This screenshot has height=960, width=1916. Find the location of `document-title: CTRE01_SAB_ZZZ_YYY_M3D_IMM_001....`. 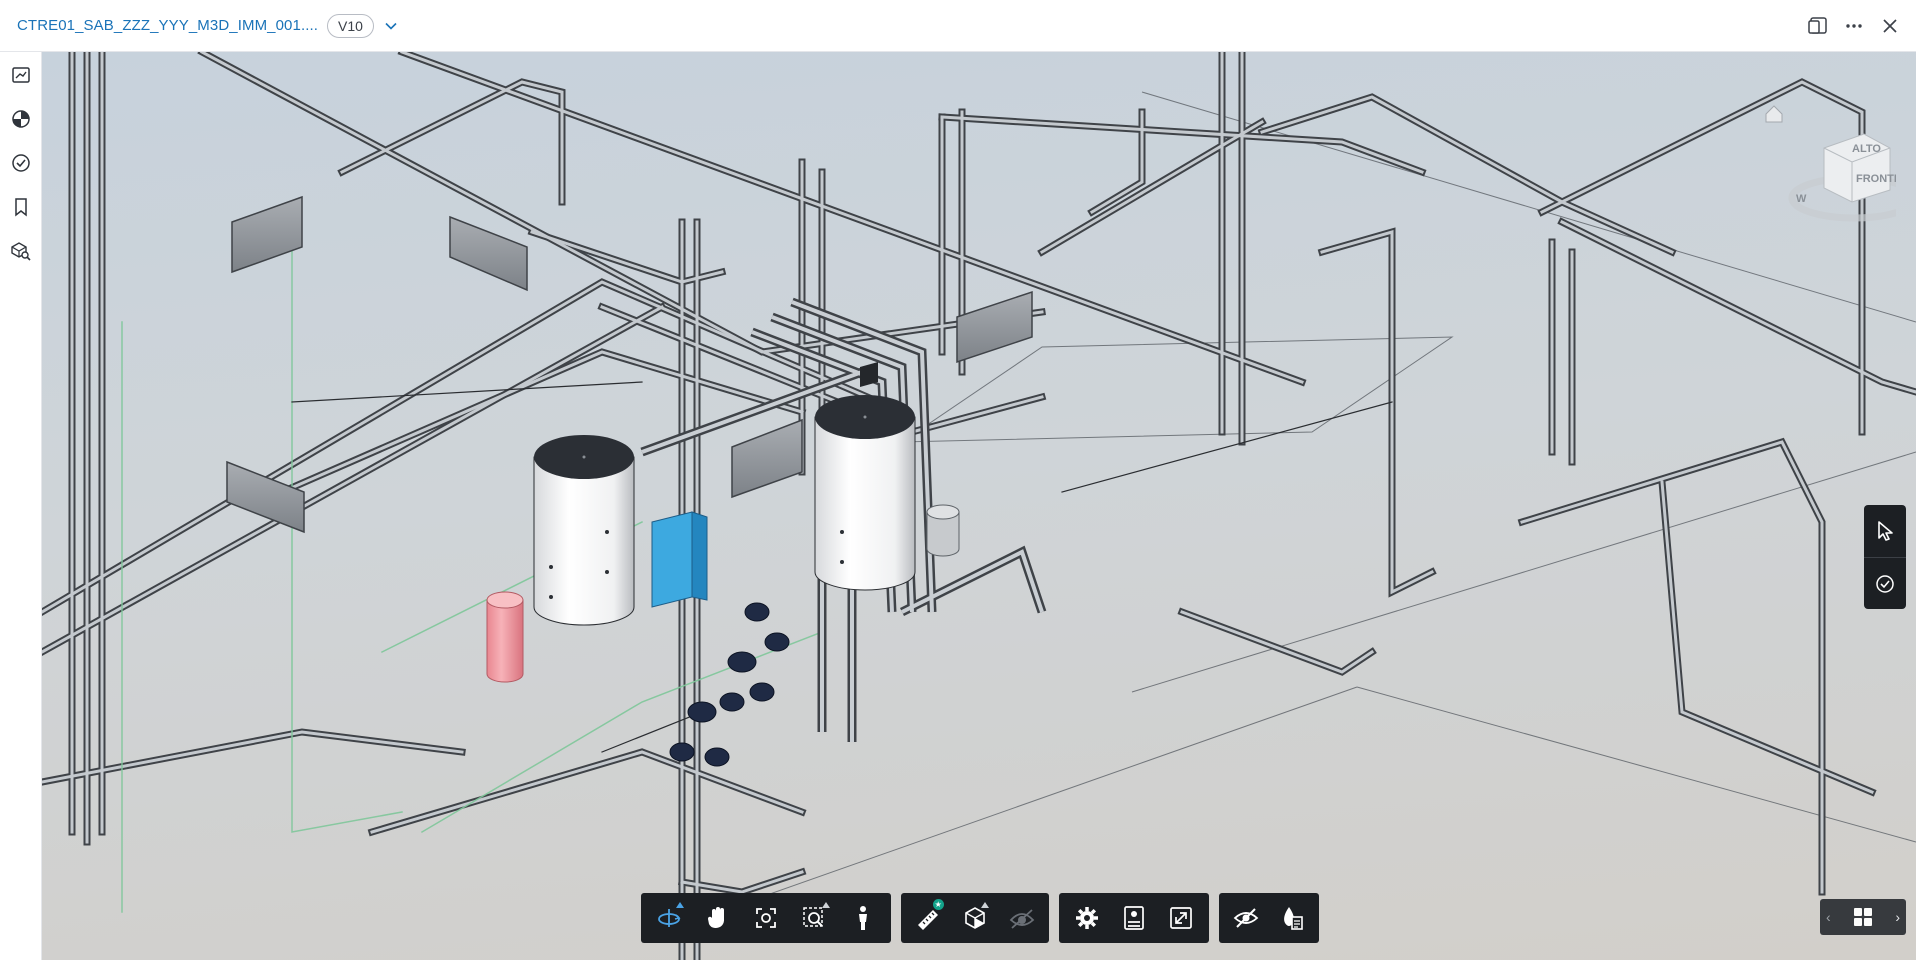

document-title: CTRE01_SAB_ZZZ_YYY_M3D_IMM_001.... is located at coordinates (167, 25).